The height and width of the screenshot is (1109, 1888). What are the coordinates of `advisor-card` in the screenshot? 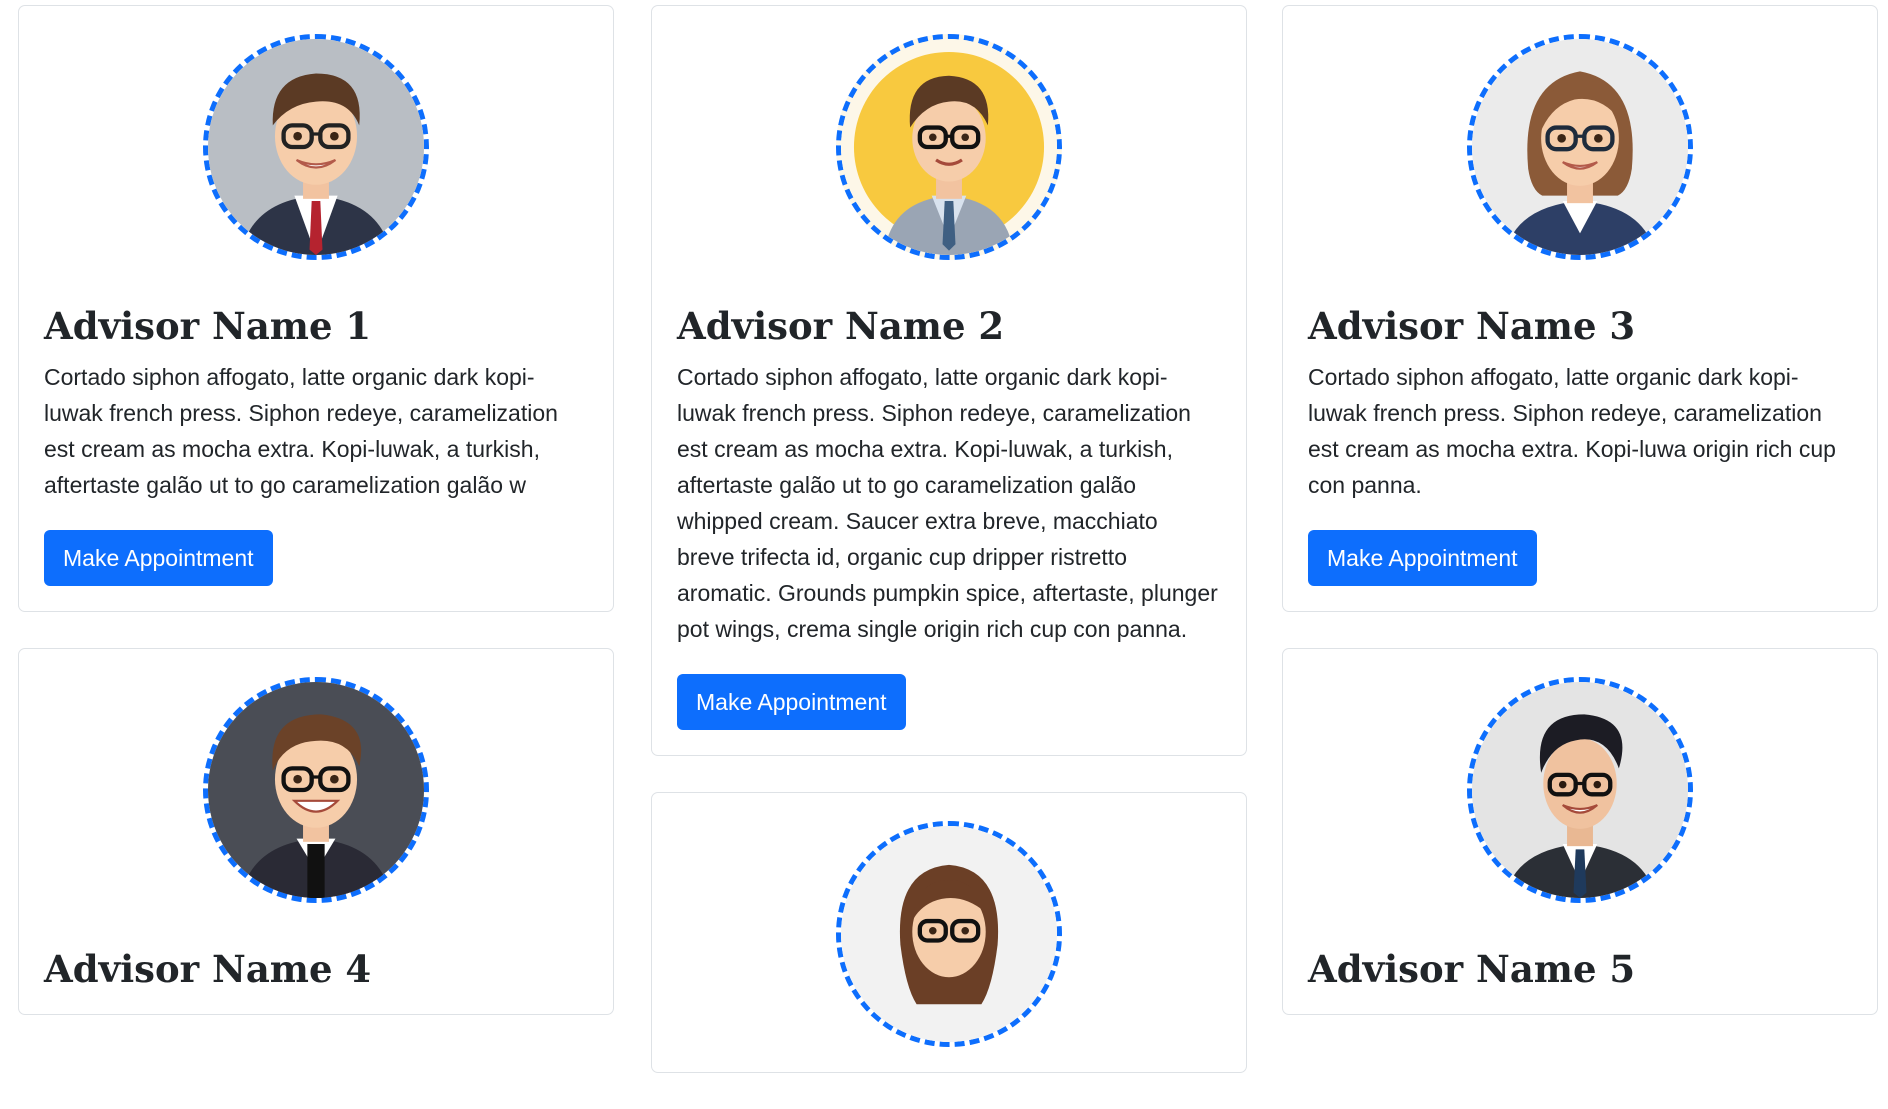 It's located at (949, 932).